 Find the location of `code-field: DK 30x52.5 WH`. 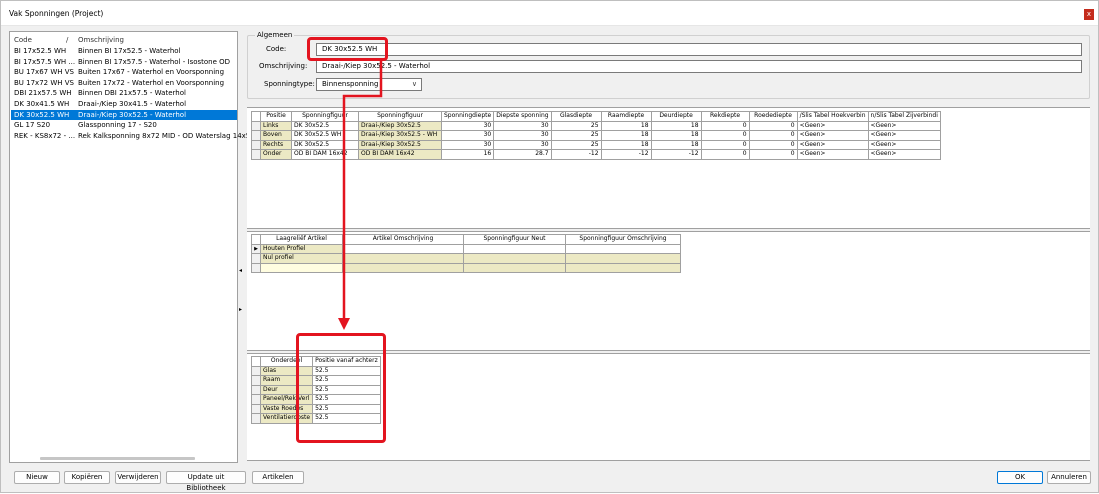

code-field: DK 30x52.5 WH is located at coordinates (699, 49).